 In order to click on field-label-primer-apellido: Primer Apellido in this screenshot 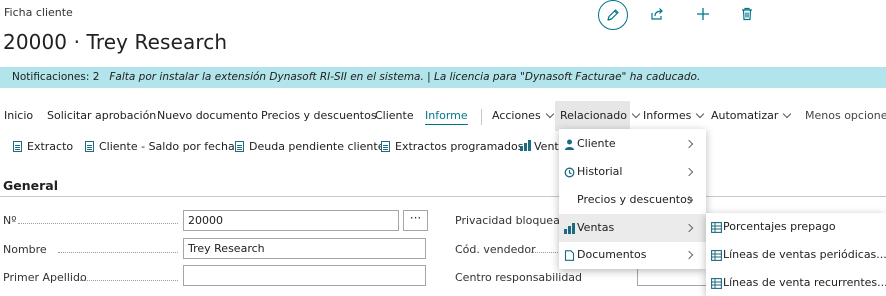, I will do `click(45, 277)`.